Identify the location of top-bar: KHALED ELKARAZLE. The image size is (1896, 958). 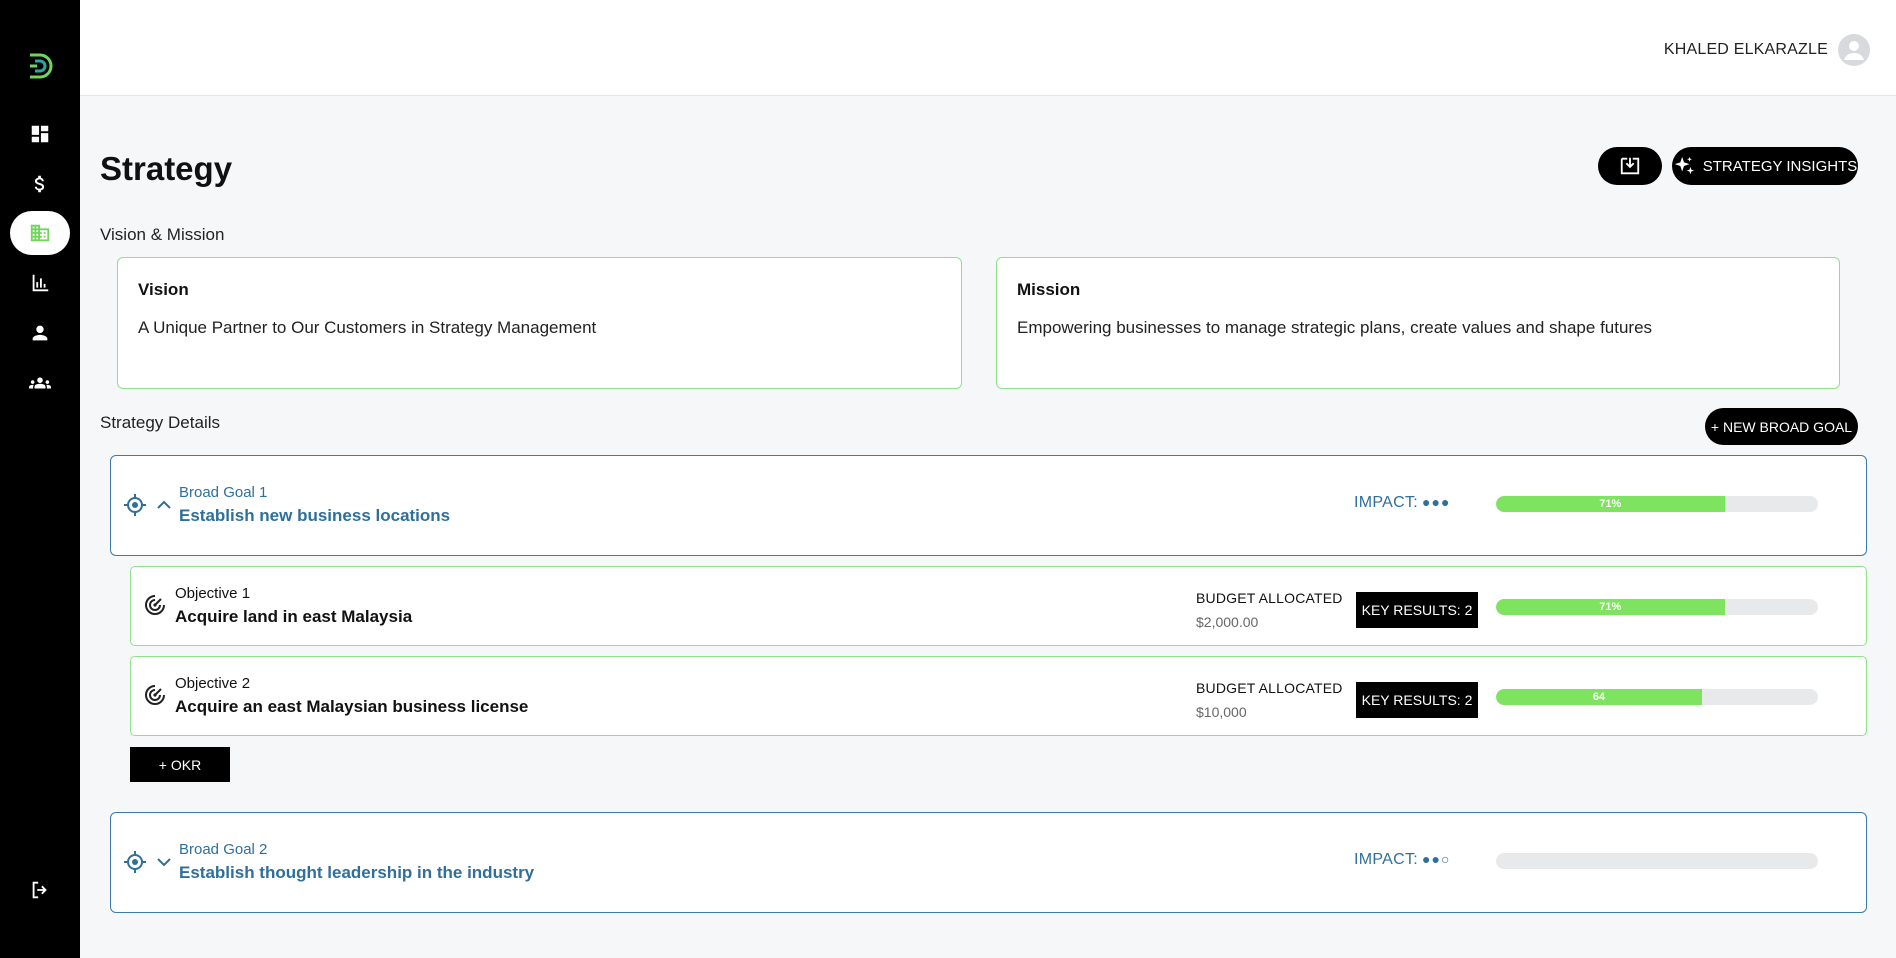
(988, 48).